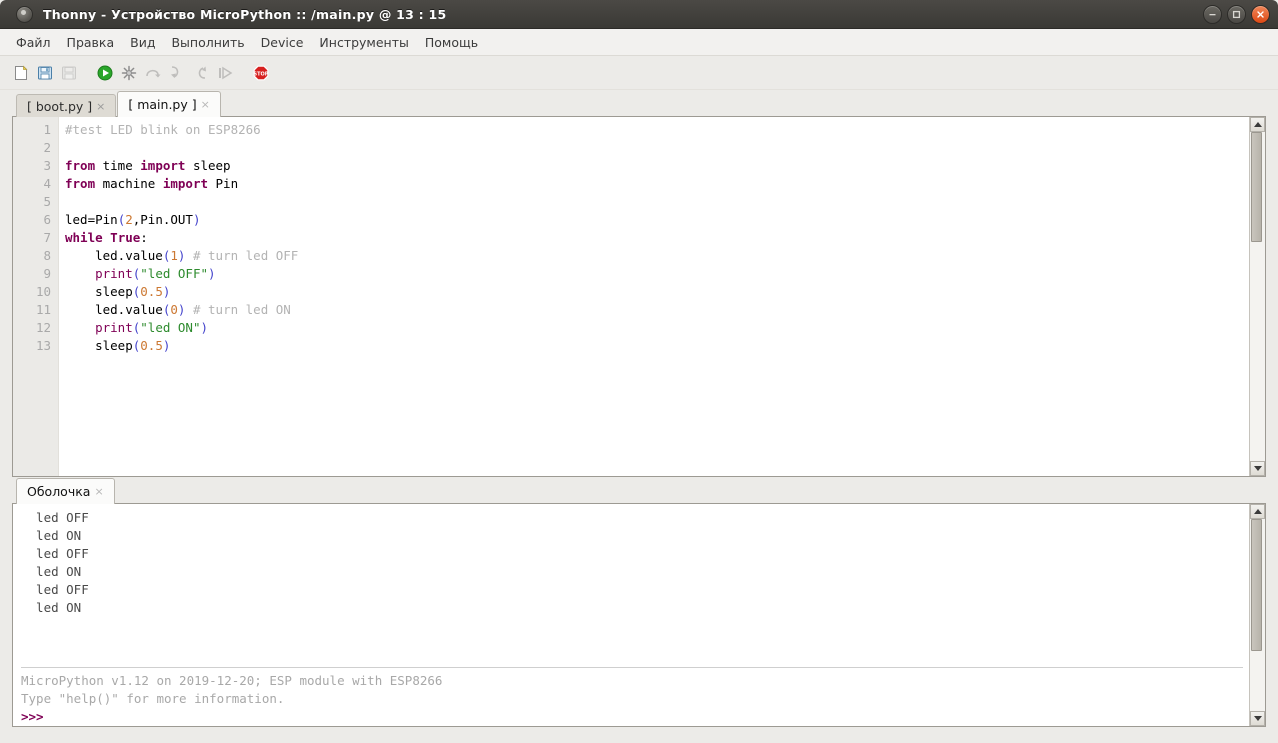  What do you see at coordinates (635, 717) in the screenshot?
I see `shell-prompt: >>>` at bounding box center [635, 717].